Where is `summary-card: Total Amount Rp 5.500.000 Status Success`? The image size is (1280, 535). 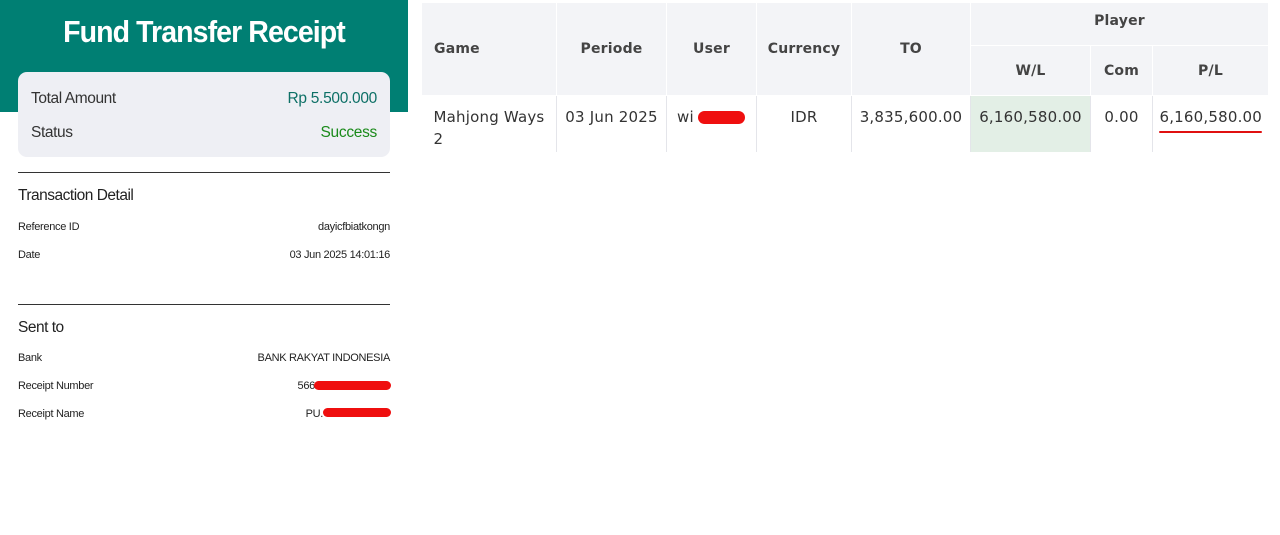
summary-card: Total Amount Rp 5.500.000 Status Success is located at coordinates (204, 114).